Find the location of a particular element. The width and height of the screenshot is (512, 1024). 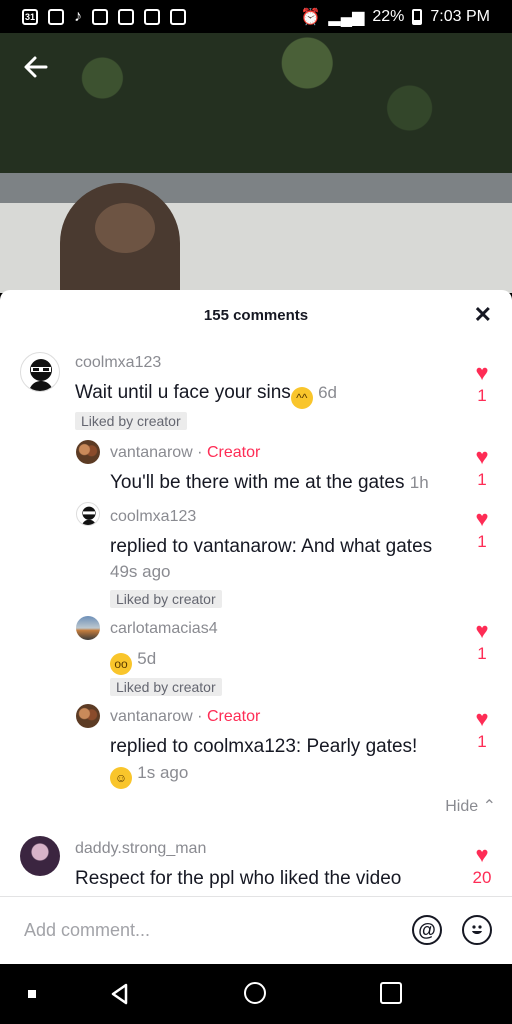

reply-username: coolmxa123 is located at coordinates (153, 517).